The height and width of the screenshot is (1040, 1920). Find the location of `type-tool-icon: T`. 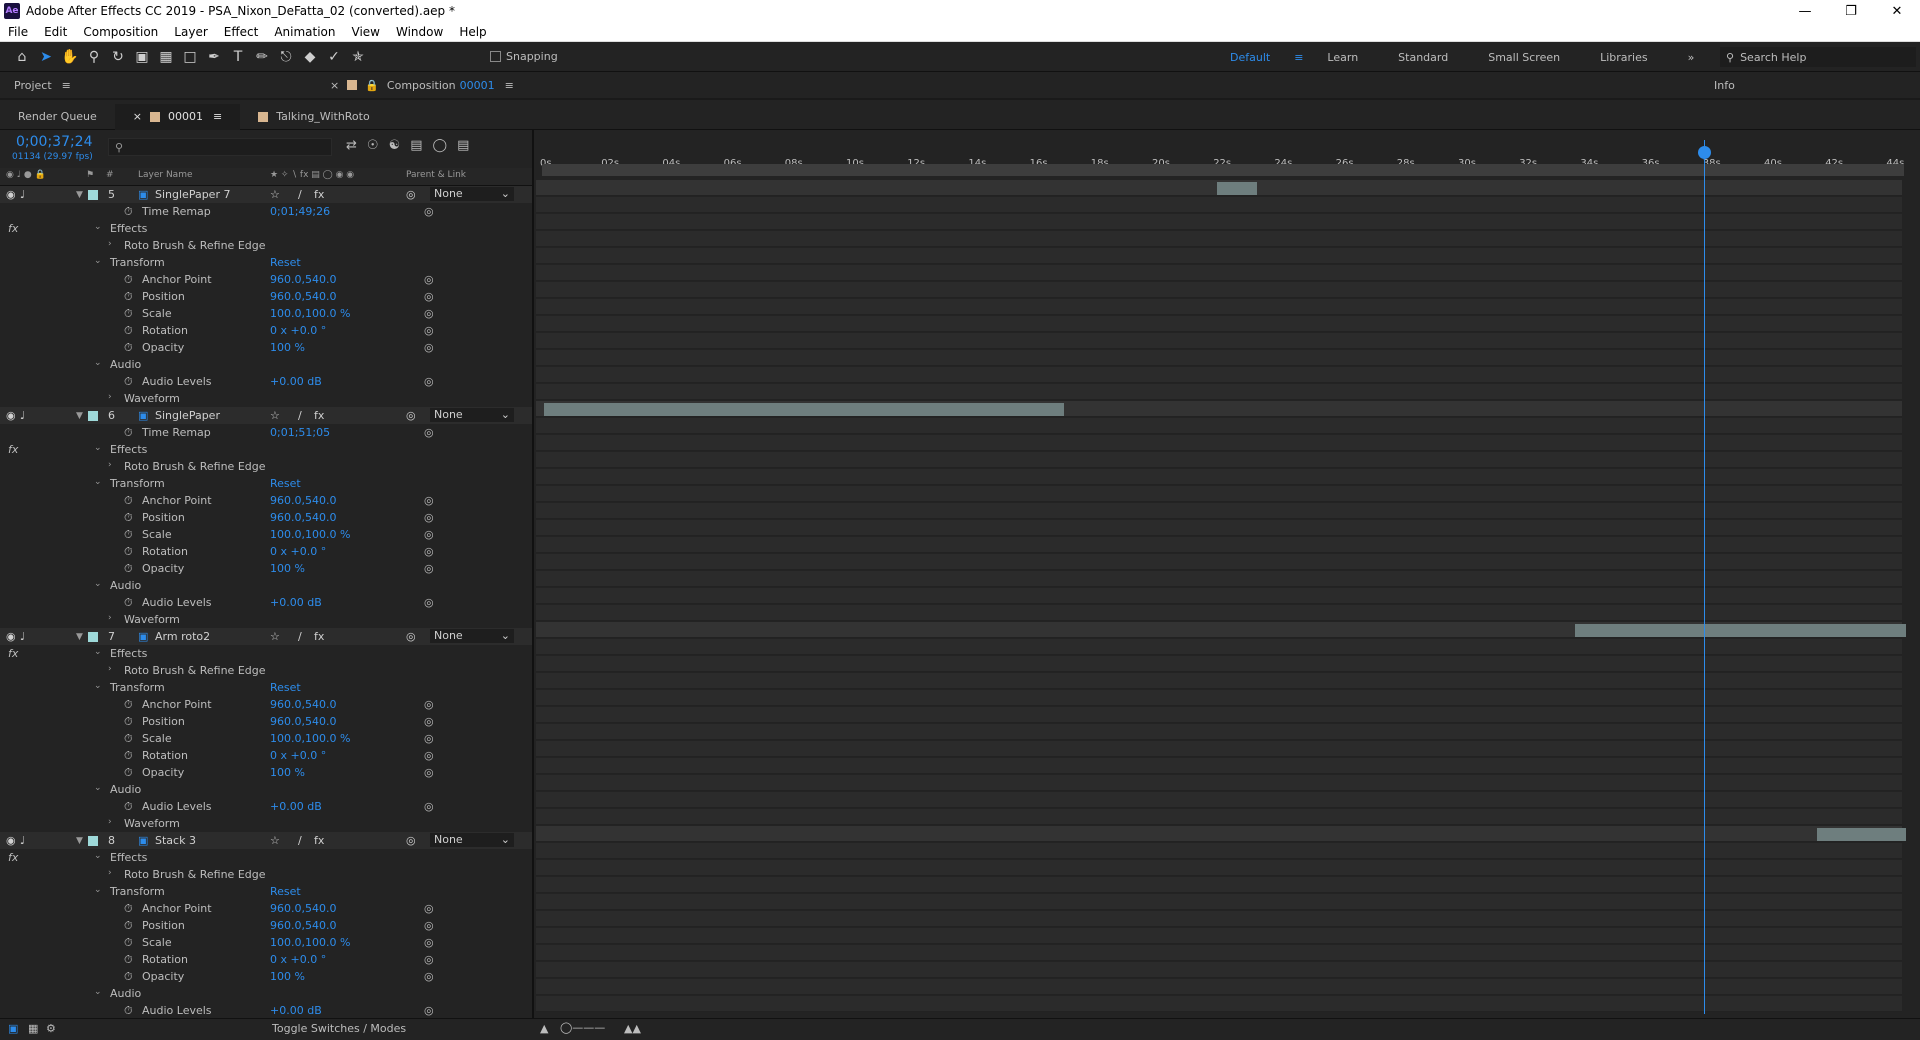

type-tool-icon: T is located at coordinates (238, 57).